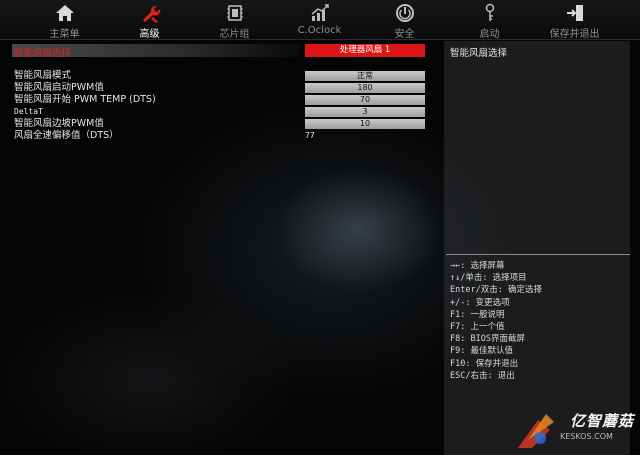  Describe the element at coordinates (404, 34) in the screenshot. I see `tab-label: 安全` at that location.